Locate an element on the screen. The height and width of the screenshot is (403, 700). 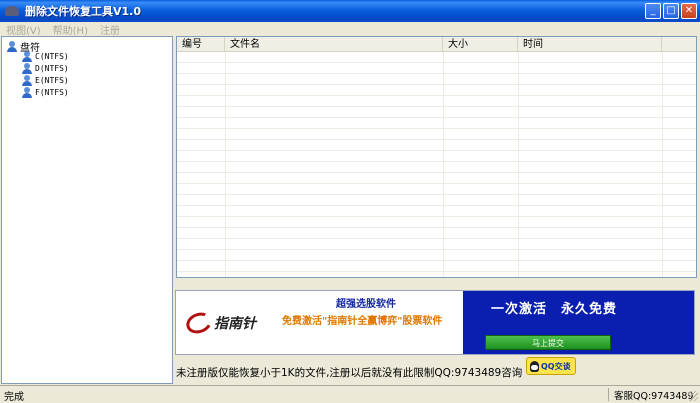
tree-item-drive-f: F(NTFS) is located at coordinates (45, 92).